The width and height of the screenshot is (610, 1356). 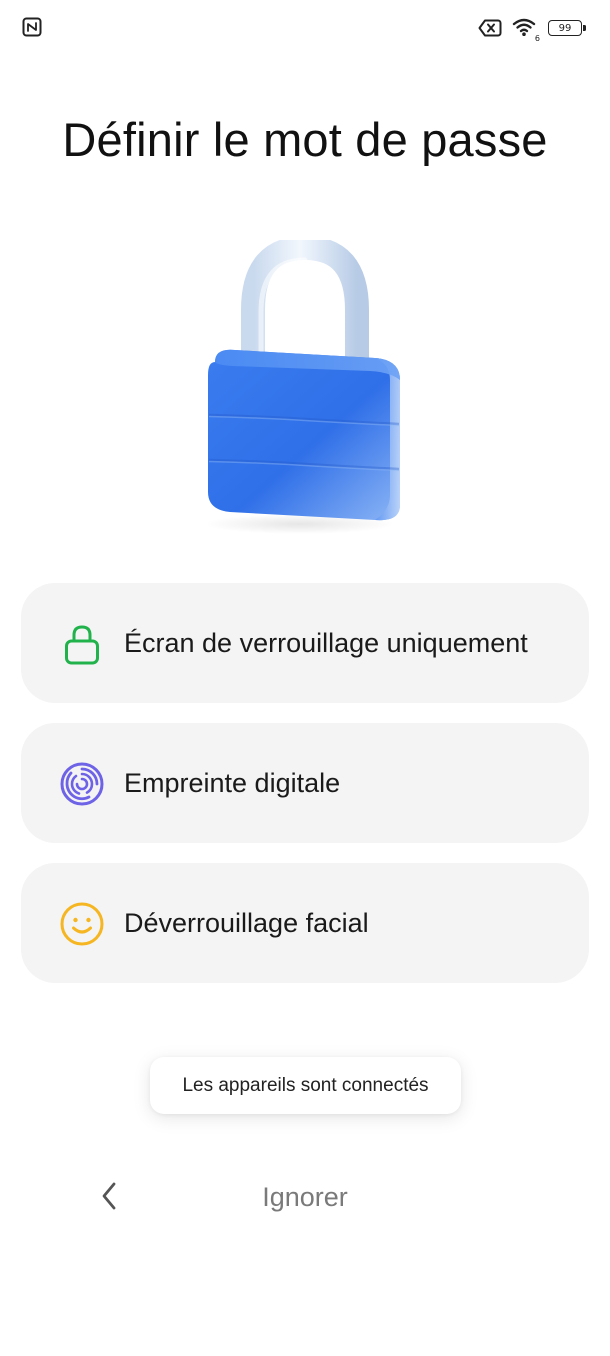 I want to click on wifi-indicator: 6, so click(x=526, y=30).